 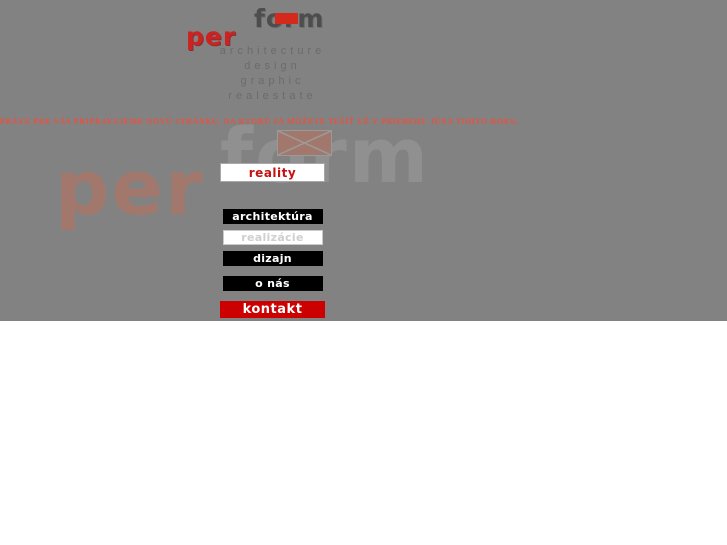 What do you see at coordinates (272, 237) in the screenshot?
I see `nav-item-realizacie: realizácie` at bounding box center [272, 237].